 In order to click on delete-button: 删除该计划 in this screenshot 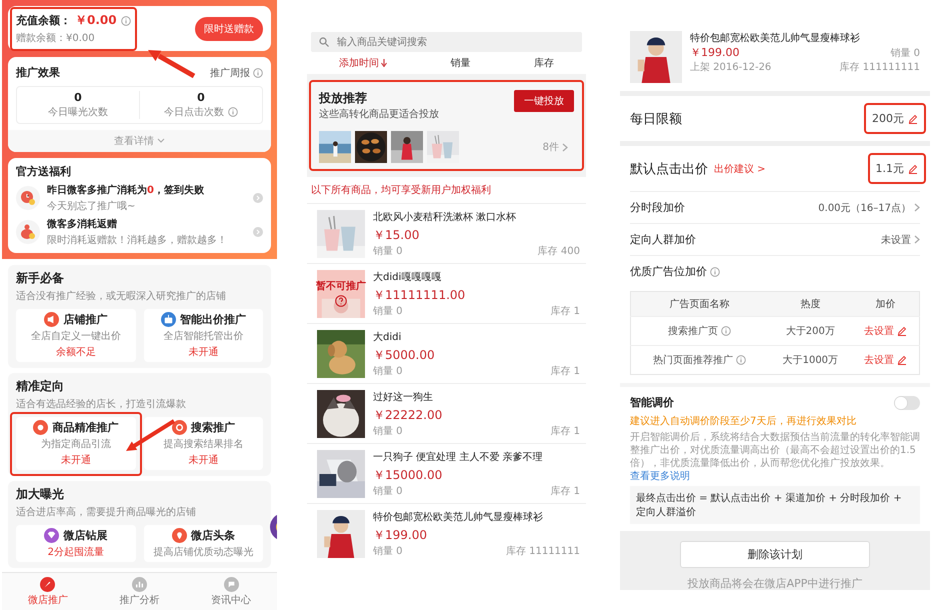, I will do `click(775, 554)`.